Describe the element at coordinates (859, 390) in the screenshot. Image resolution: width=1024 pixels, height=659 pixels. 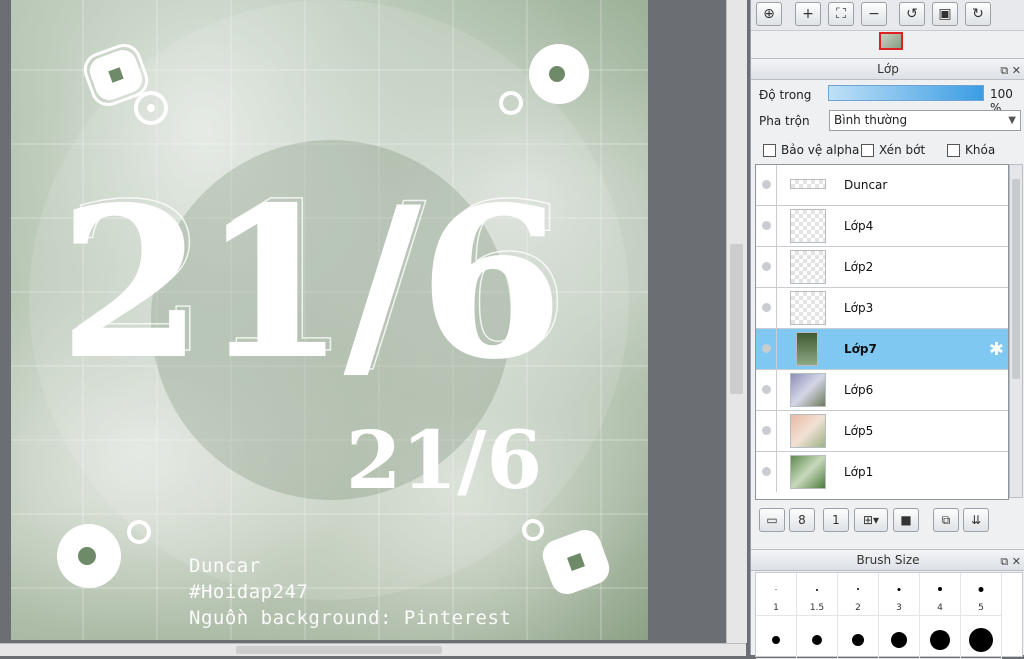
I see `layer-name: Lớp6` at that location.